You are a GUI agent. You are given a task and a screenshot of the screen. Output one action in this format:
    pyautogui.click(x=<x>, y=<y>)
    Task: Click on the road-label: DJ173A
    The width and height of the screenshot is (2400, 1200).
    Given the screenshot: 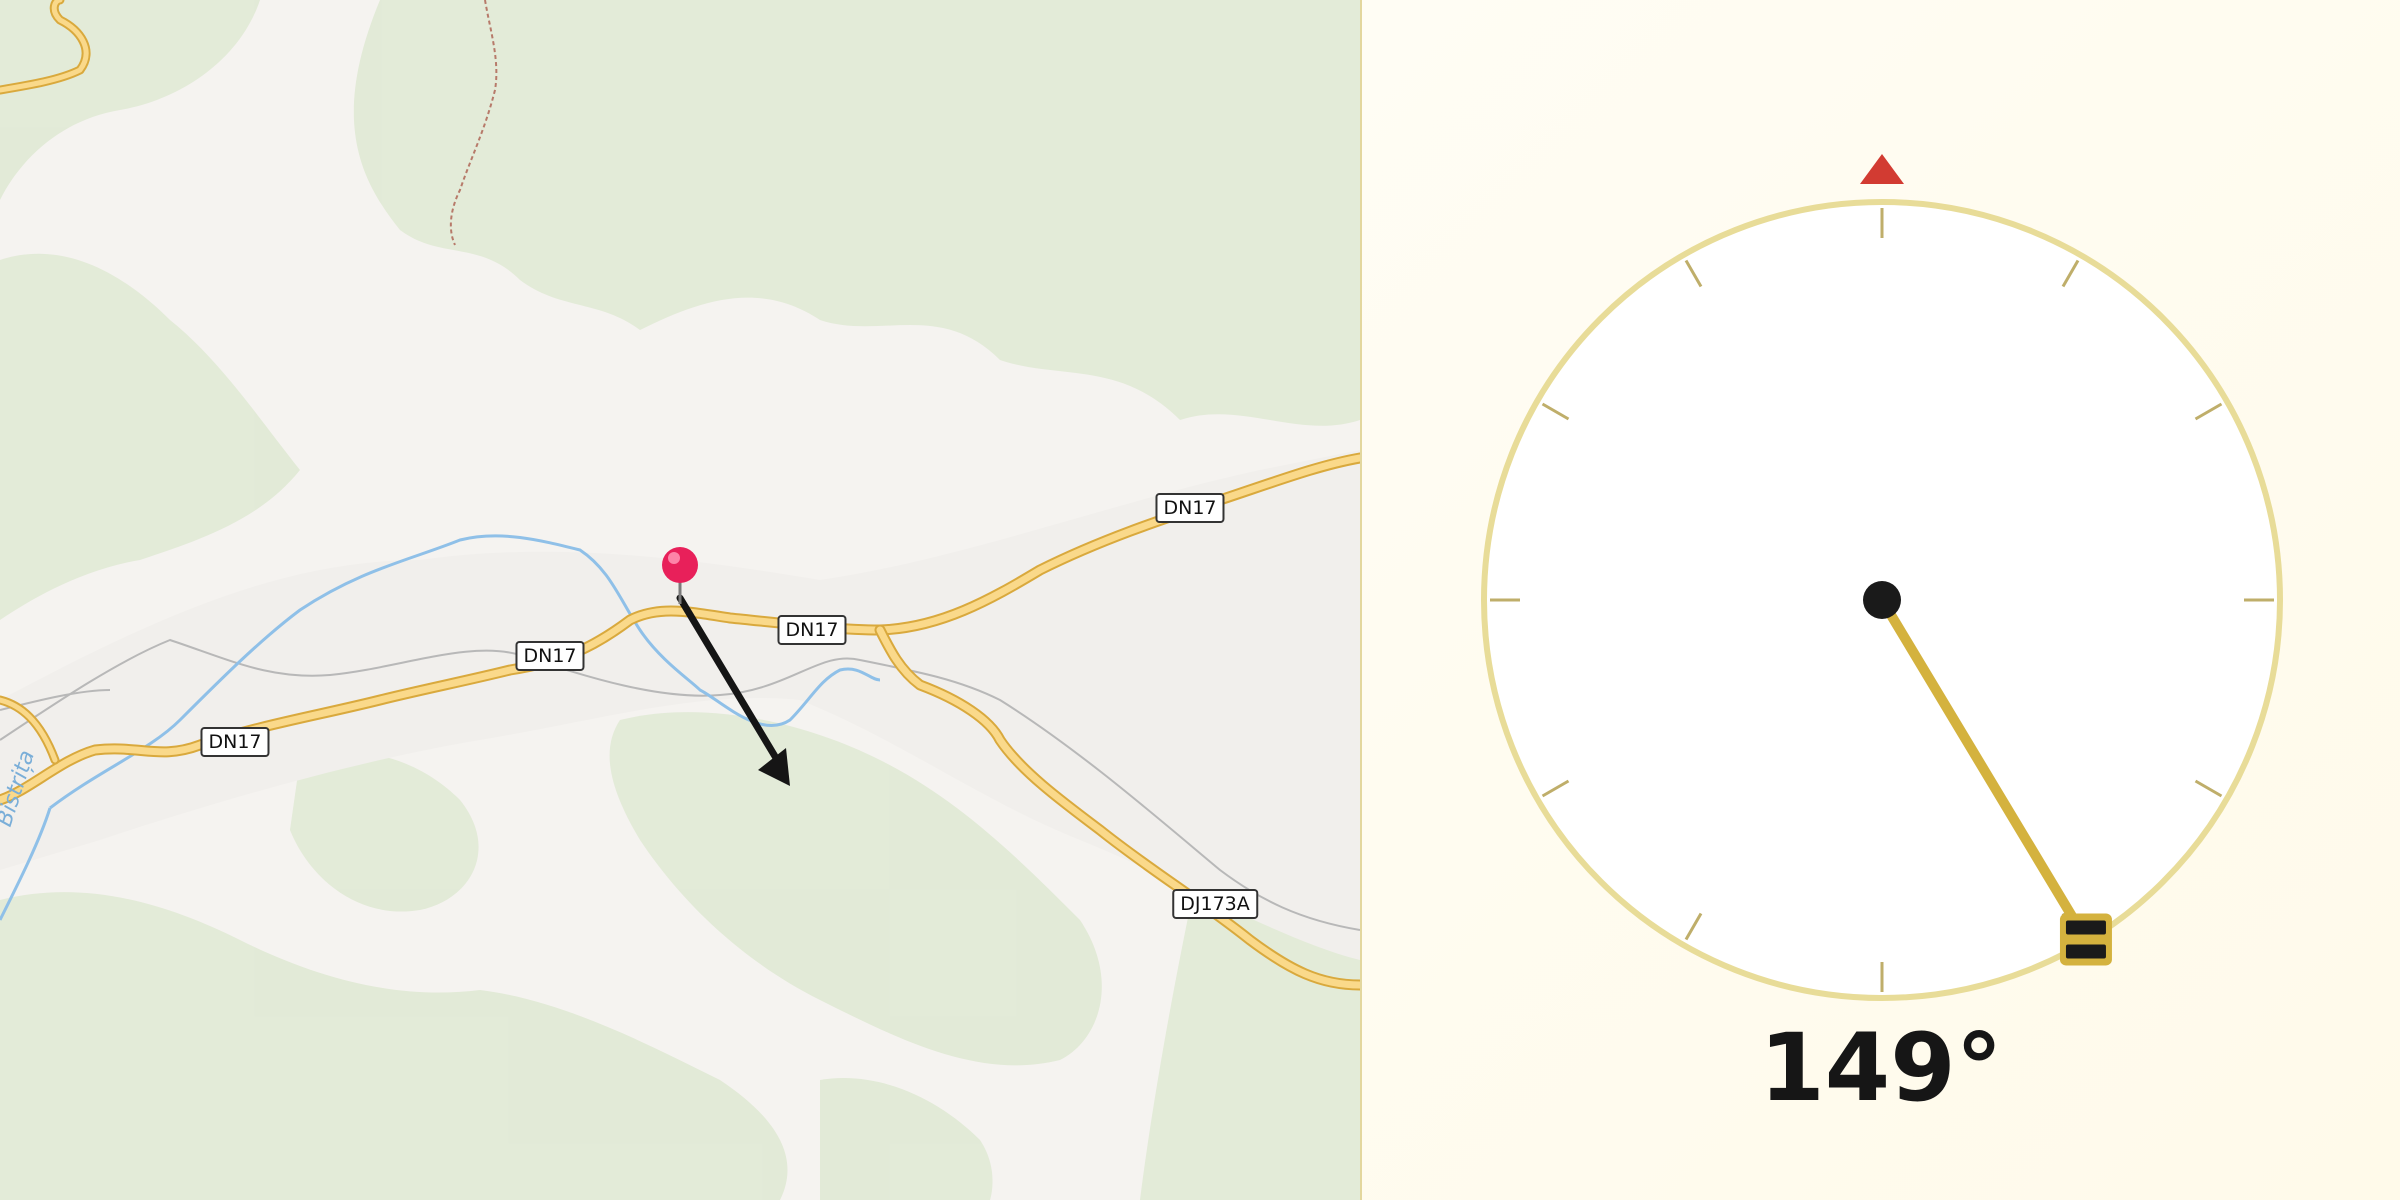 What is the action you would take?
    pyautogui.click(x=1215, y=904)
    